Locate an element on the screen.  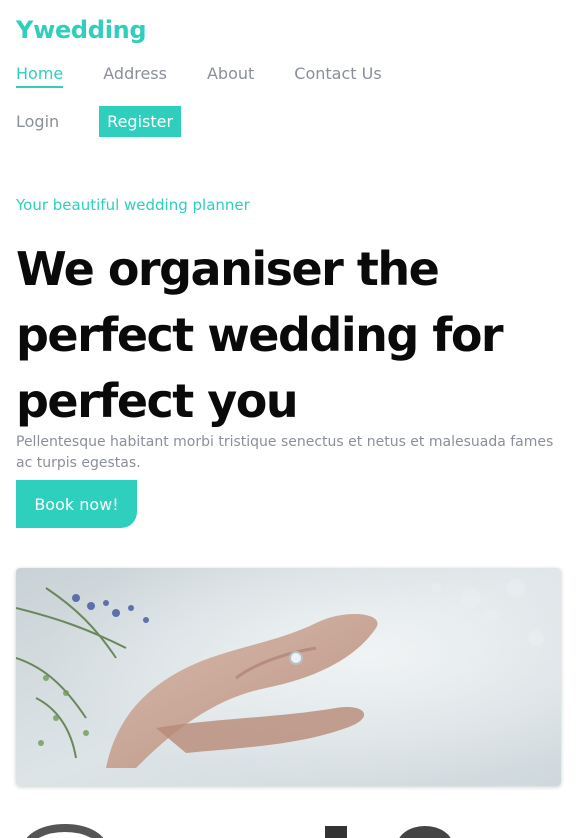
book-now-button: Book now! is located at coordinates (76, 504).